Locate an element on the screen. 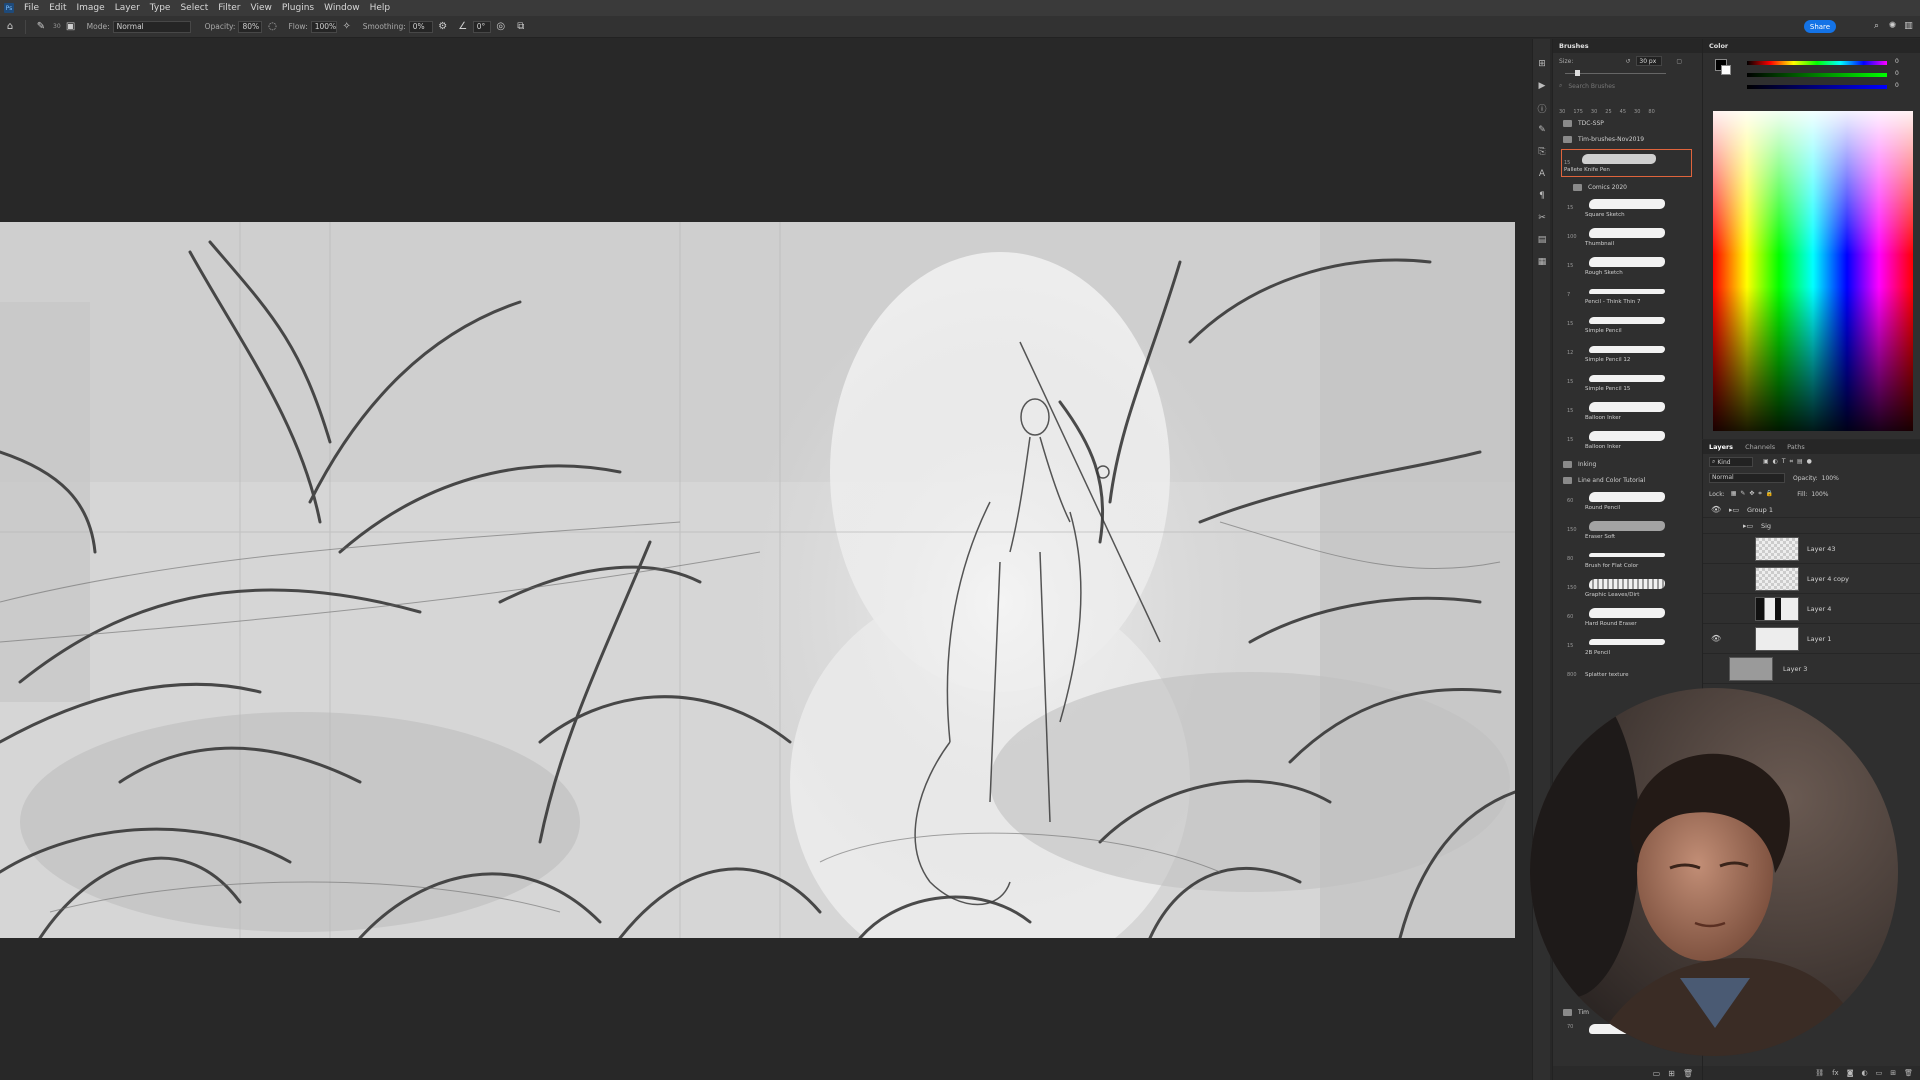 The width and height of the screenshot is (1920, 1080). lock-icons: ▦✎✥⌗🔒 is located at coordinates (1754, 494).